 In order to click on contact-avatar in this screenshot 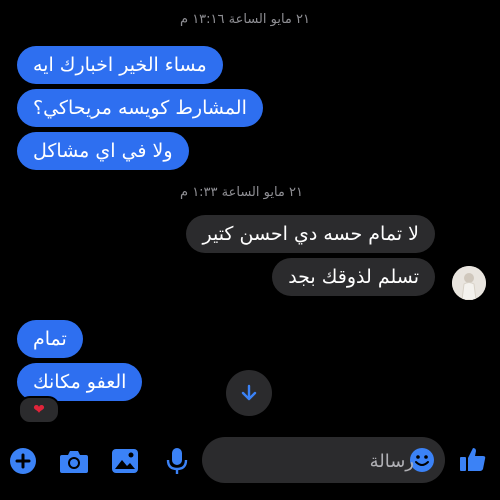, I will do `click(469, 283)`.